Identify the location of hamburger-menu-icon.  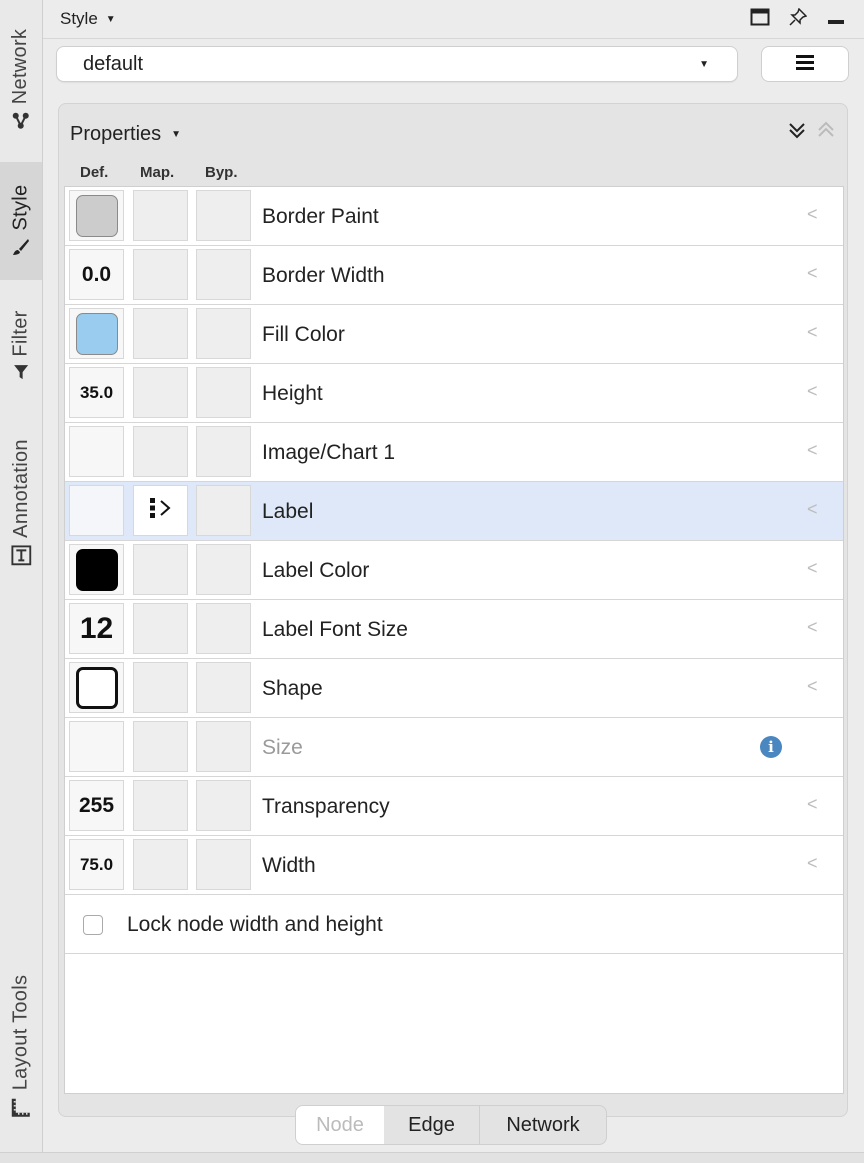
(805, 64).